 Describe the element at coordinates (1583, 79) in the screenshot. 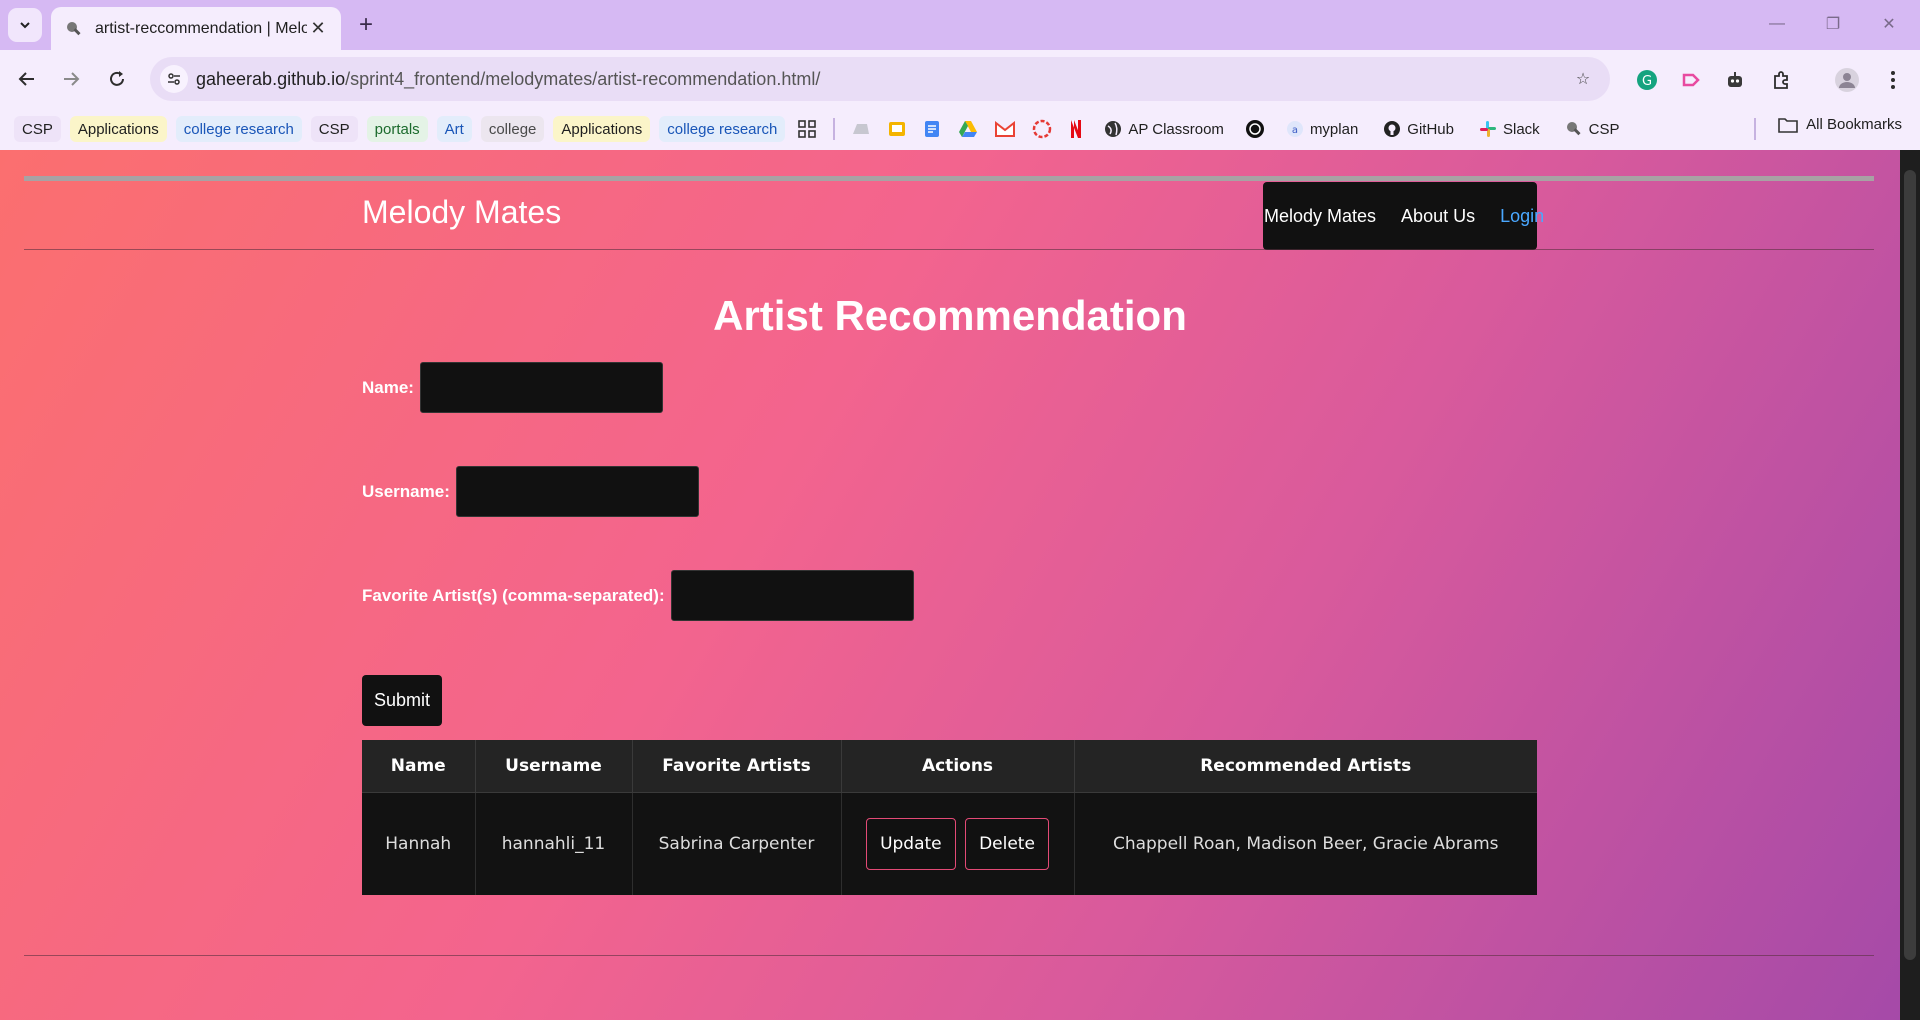

I see `bookmark-star-icon: ☆` at that location.